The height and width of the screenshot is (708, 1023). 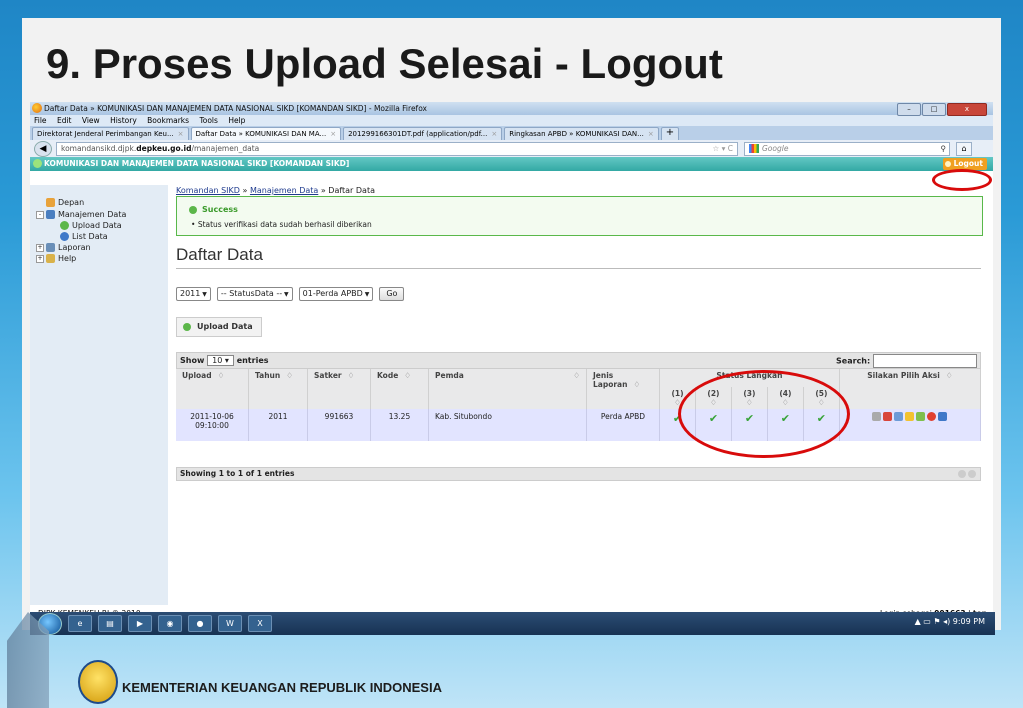 What do you see at coordinates (254, 294) in the screenshot?
I see `status-select: -- StatusData --` at bounding box center [254, 294].